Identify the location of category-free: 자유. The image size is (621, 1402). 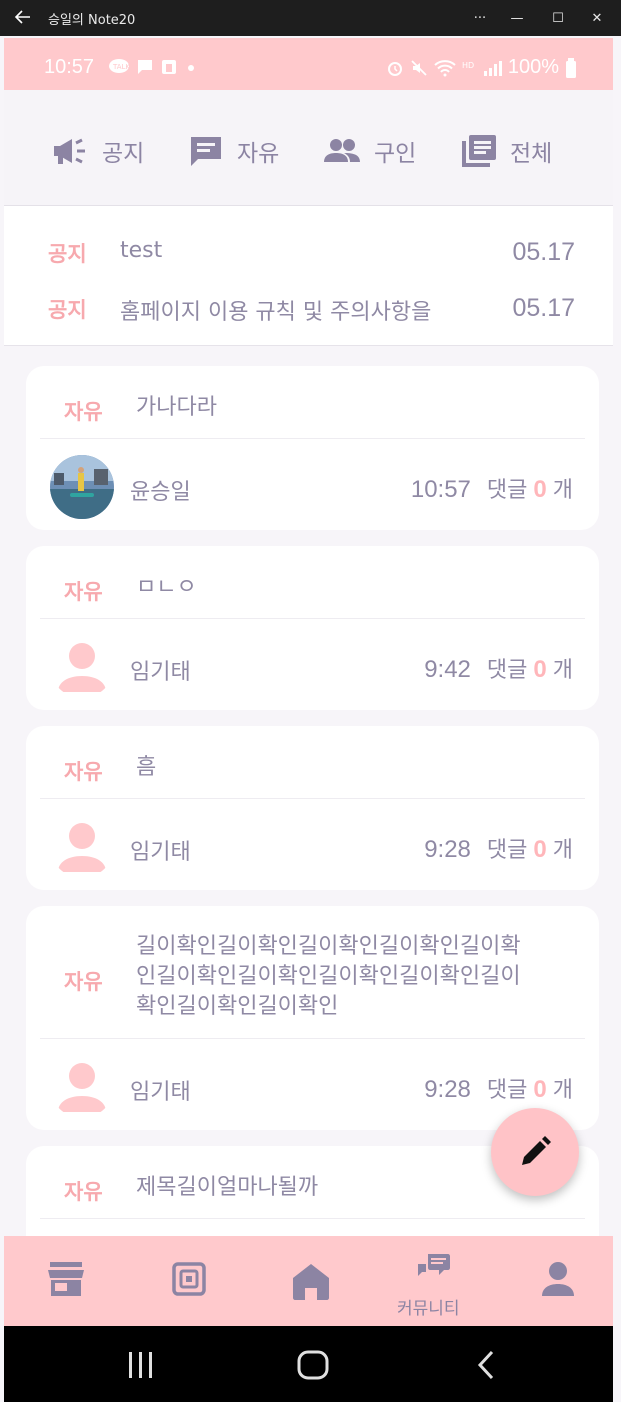
(234, 151).